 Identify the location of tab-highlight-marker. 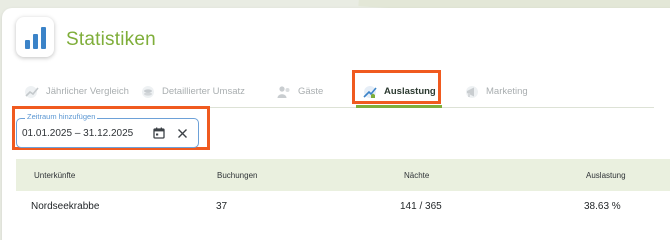
(396, 87).